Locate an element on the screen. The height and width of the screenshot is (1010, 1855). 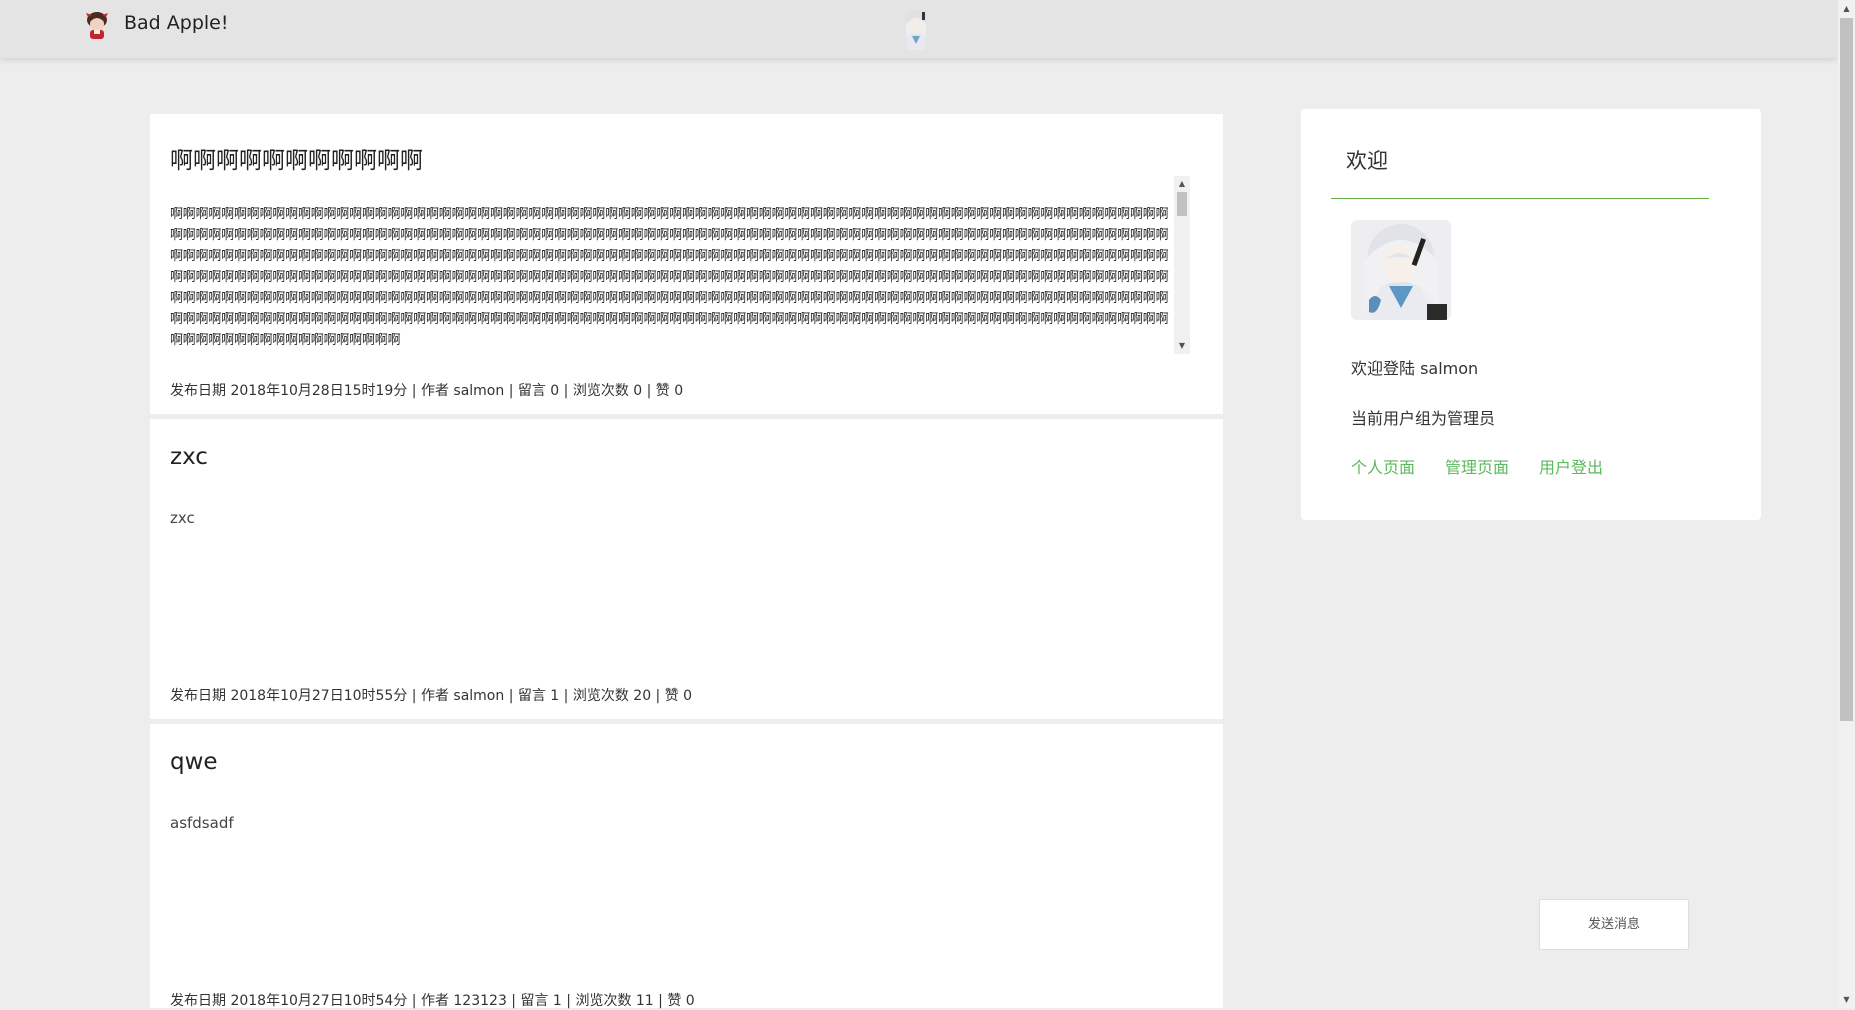
post-title: zxc is located at coordinates (189, 457).